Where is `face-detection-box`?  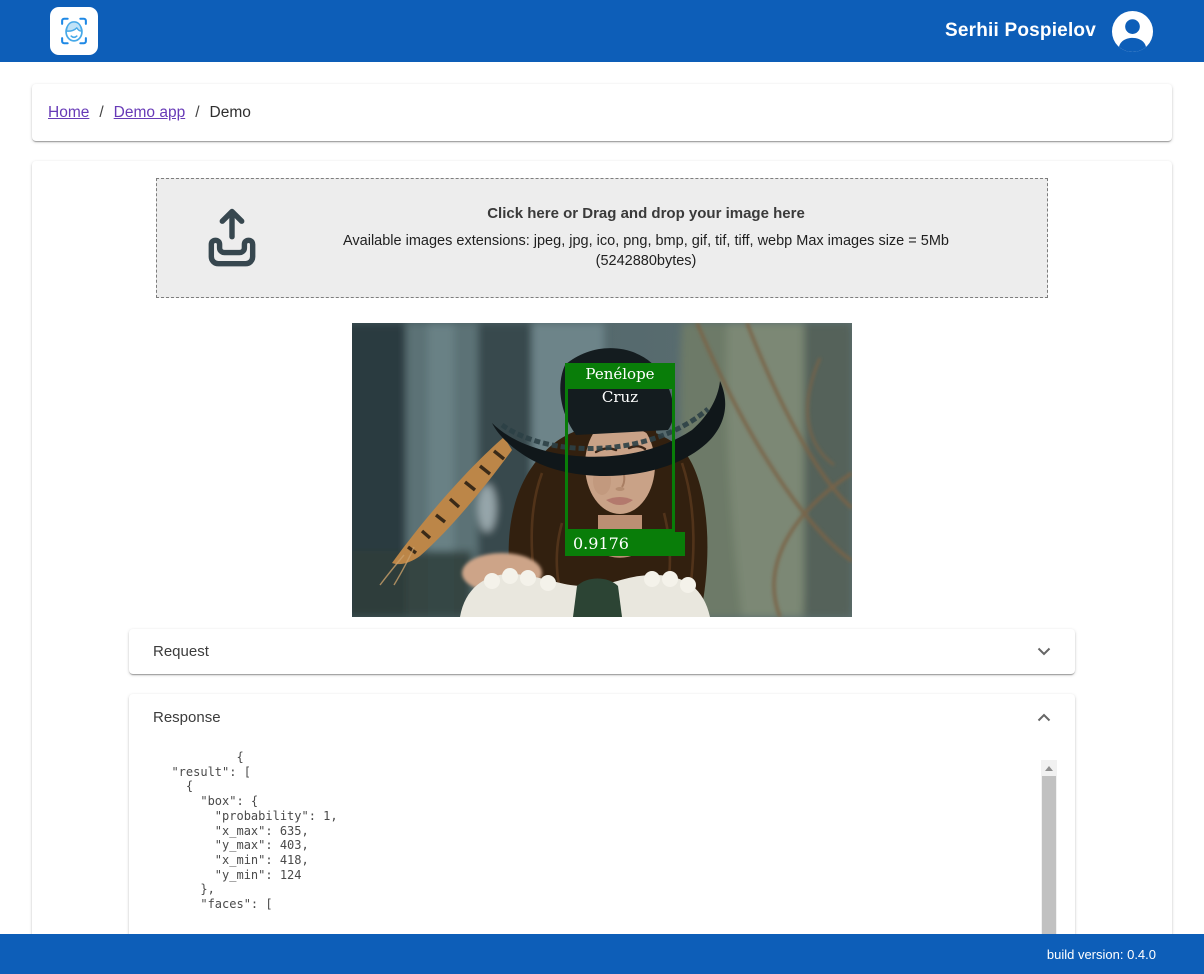
face-detection-box is located at coordinates (620, 459).